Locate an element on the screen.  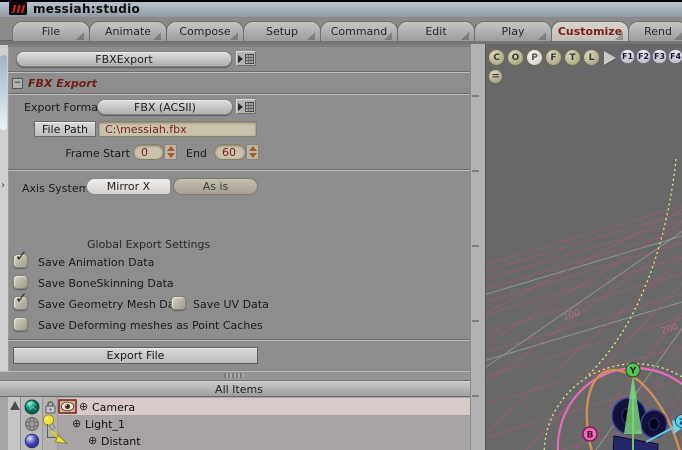
viewport-menu-button: = is located at coordinates (495, 76).